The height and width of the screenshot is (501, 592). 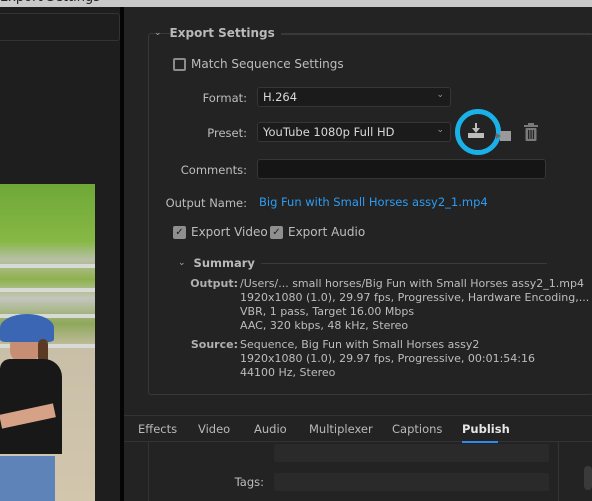 I want to click on match-sequence-checkbox: Match Sequence Settings, so click(x=258, y=64).